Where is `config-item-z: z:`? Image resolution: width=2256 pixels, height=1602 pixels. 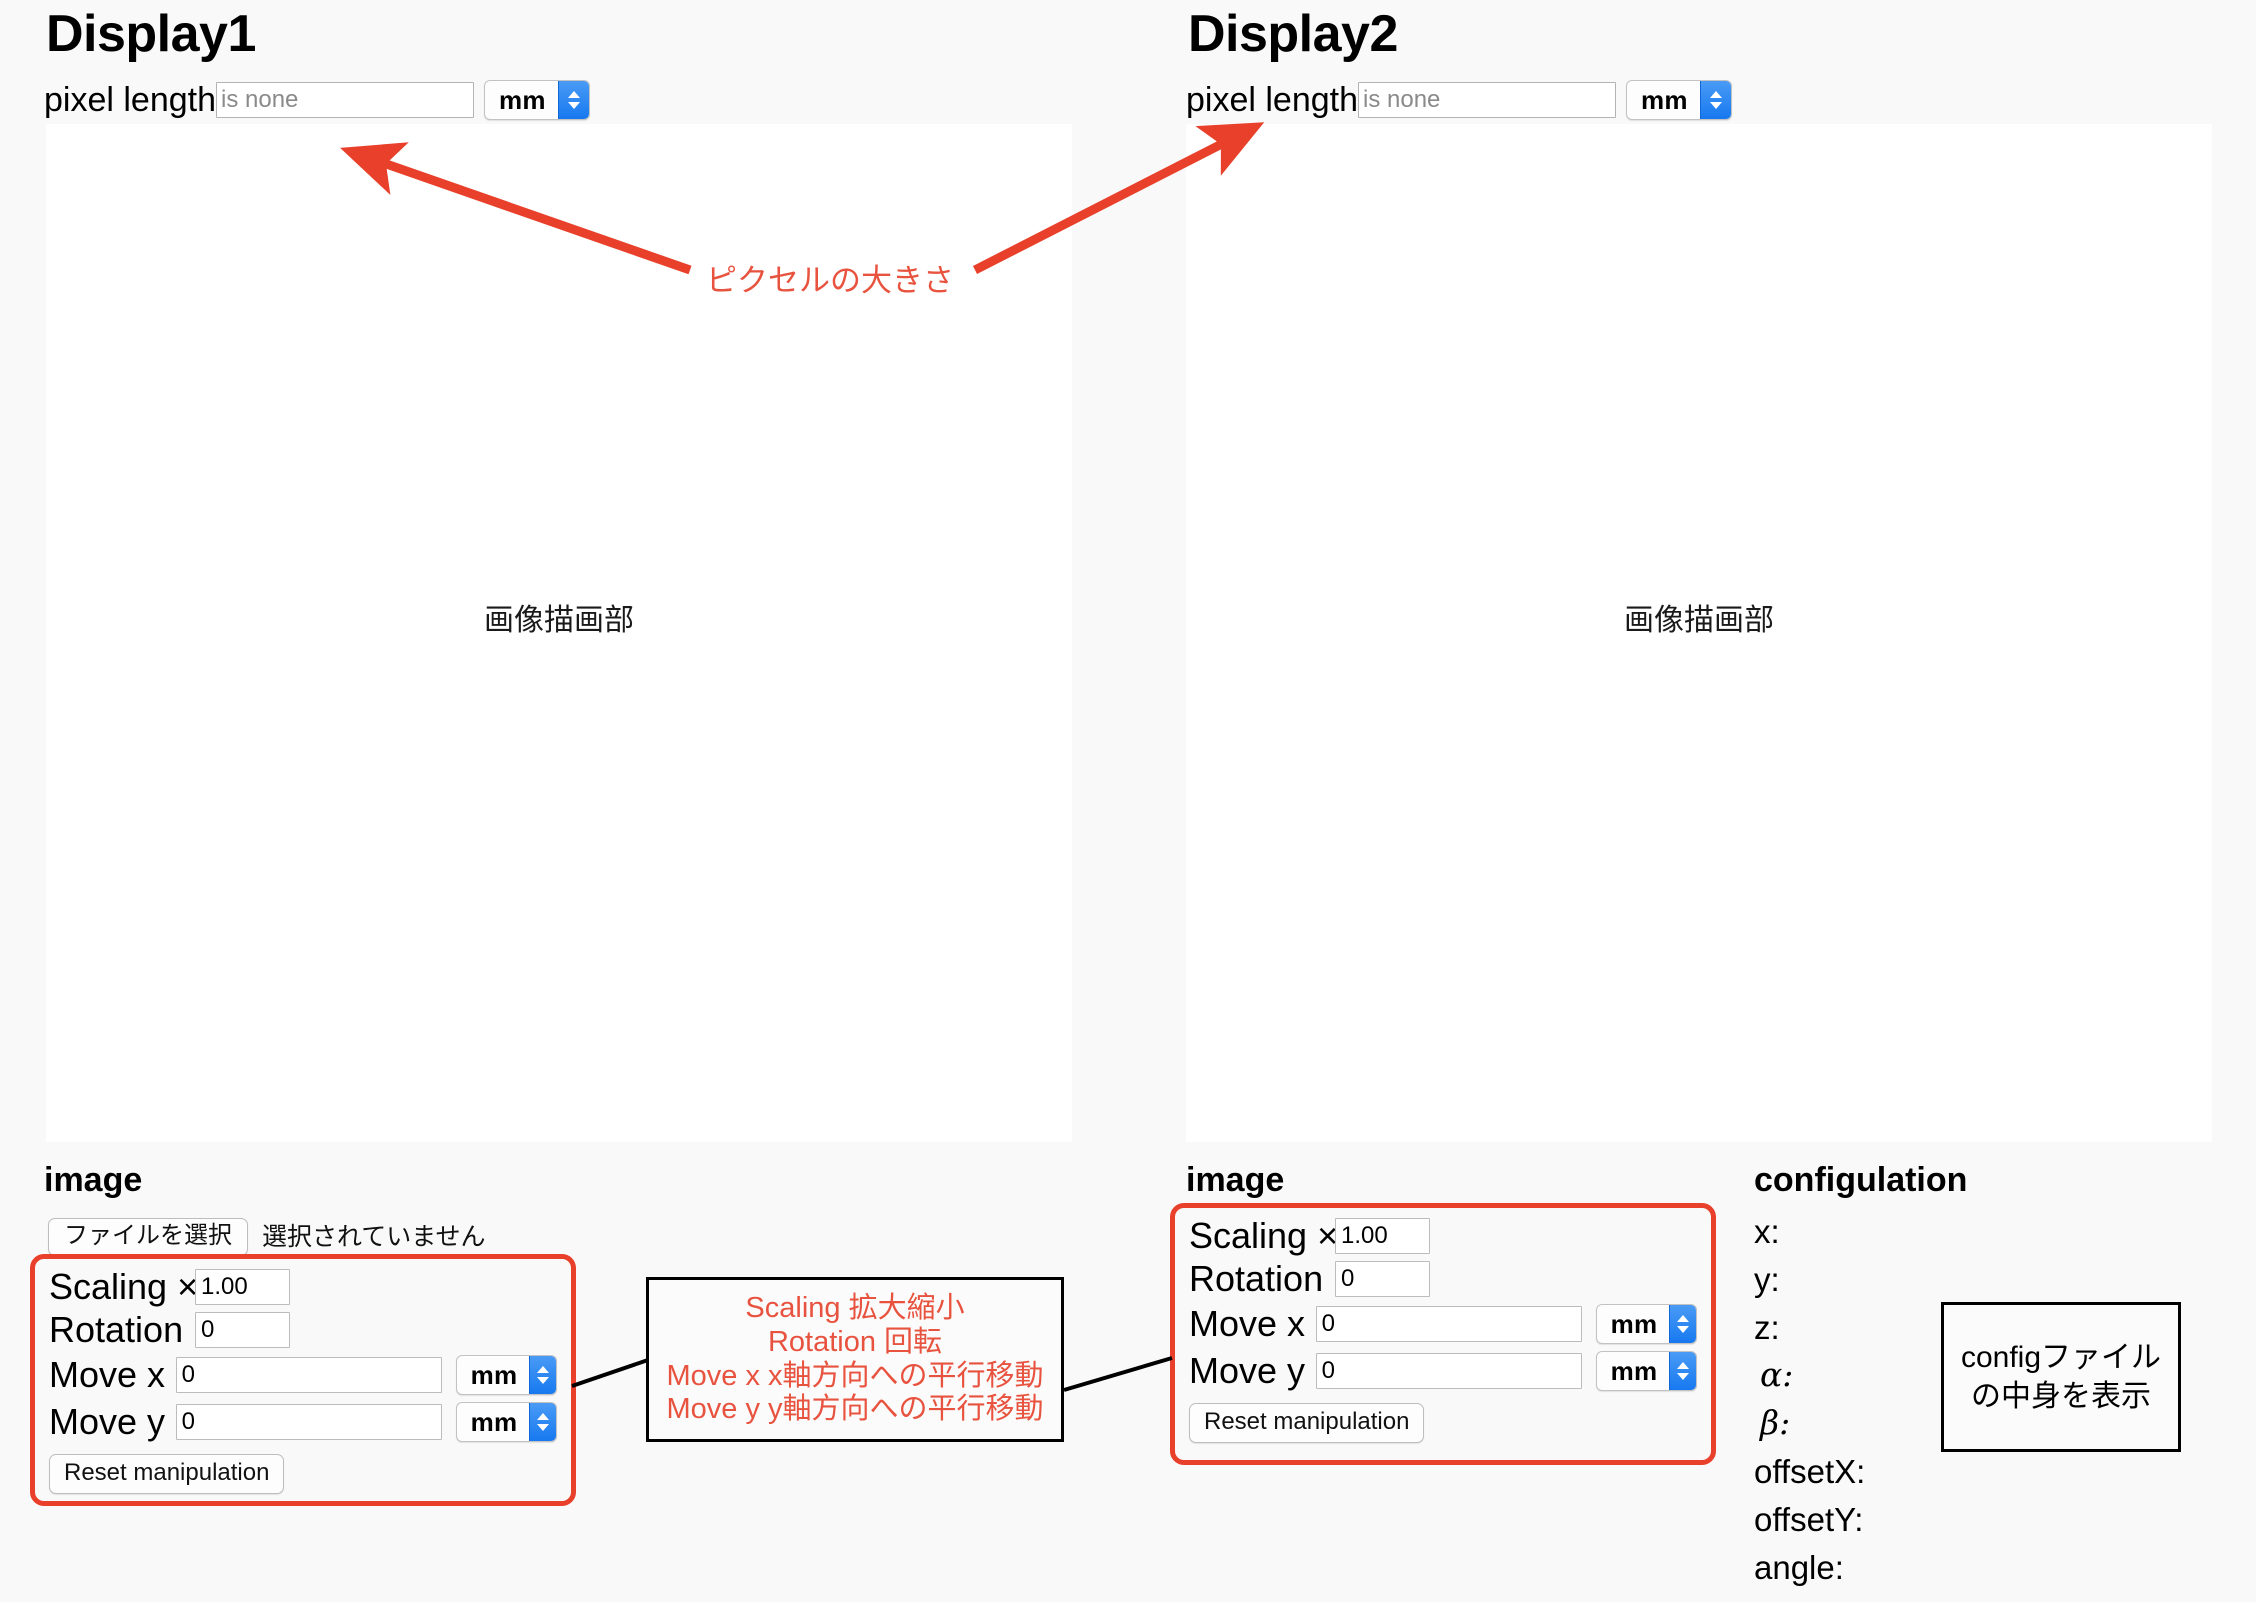
config-item-z: z: is located at coordinates (1767, 1327).